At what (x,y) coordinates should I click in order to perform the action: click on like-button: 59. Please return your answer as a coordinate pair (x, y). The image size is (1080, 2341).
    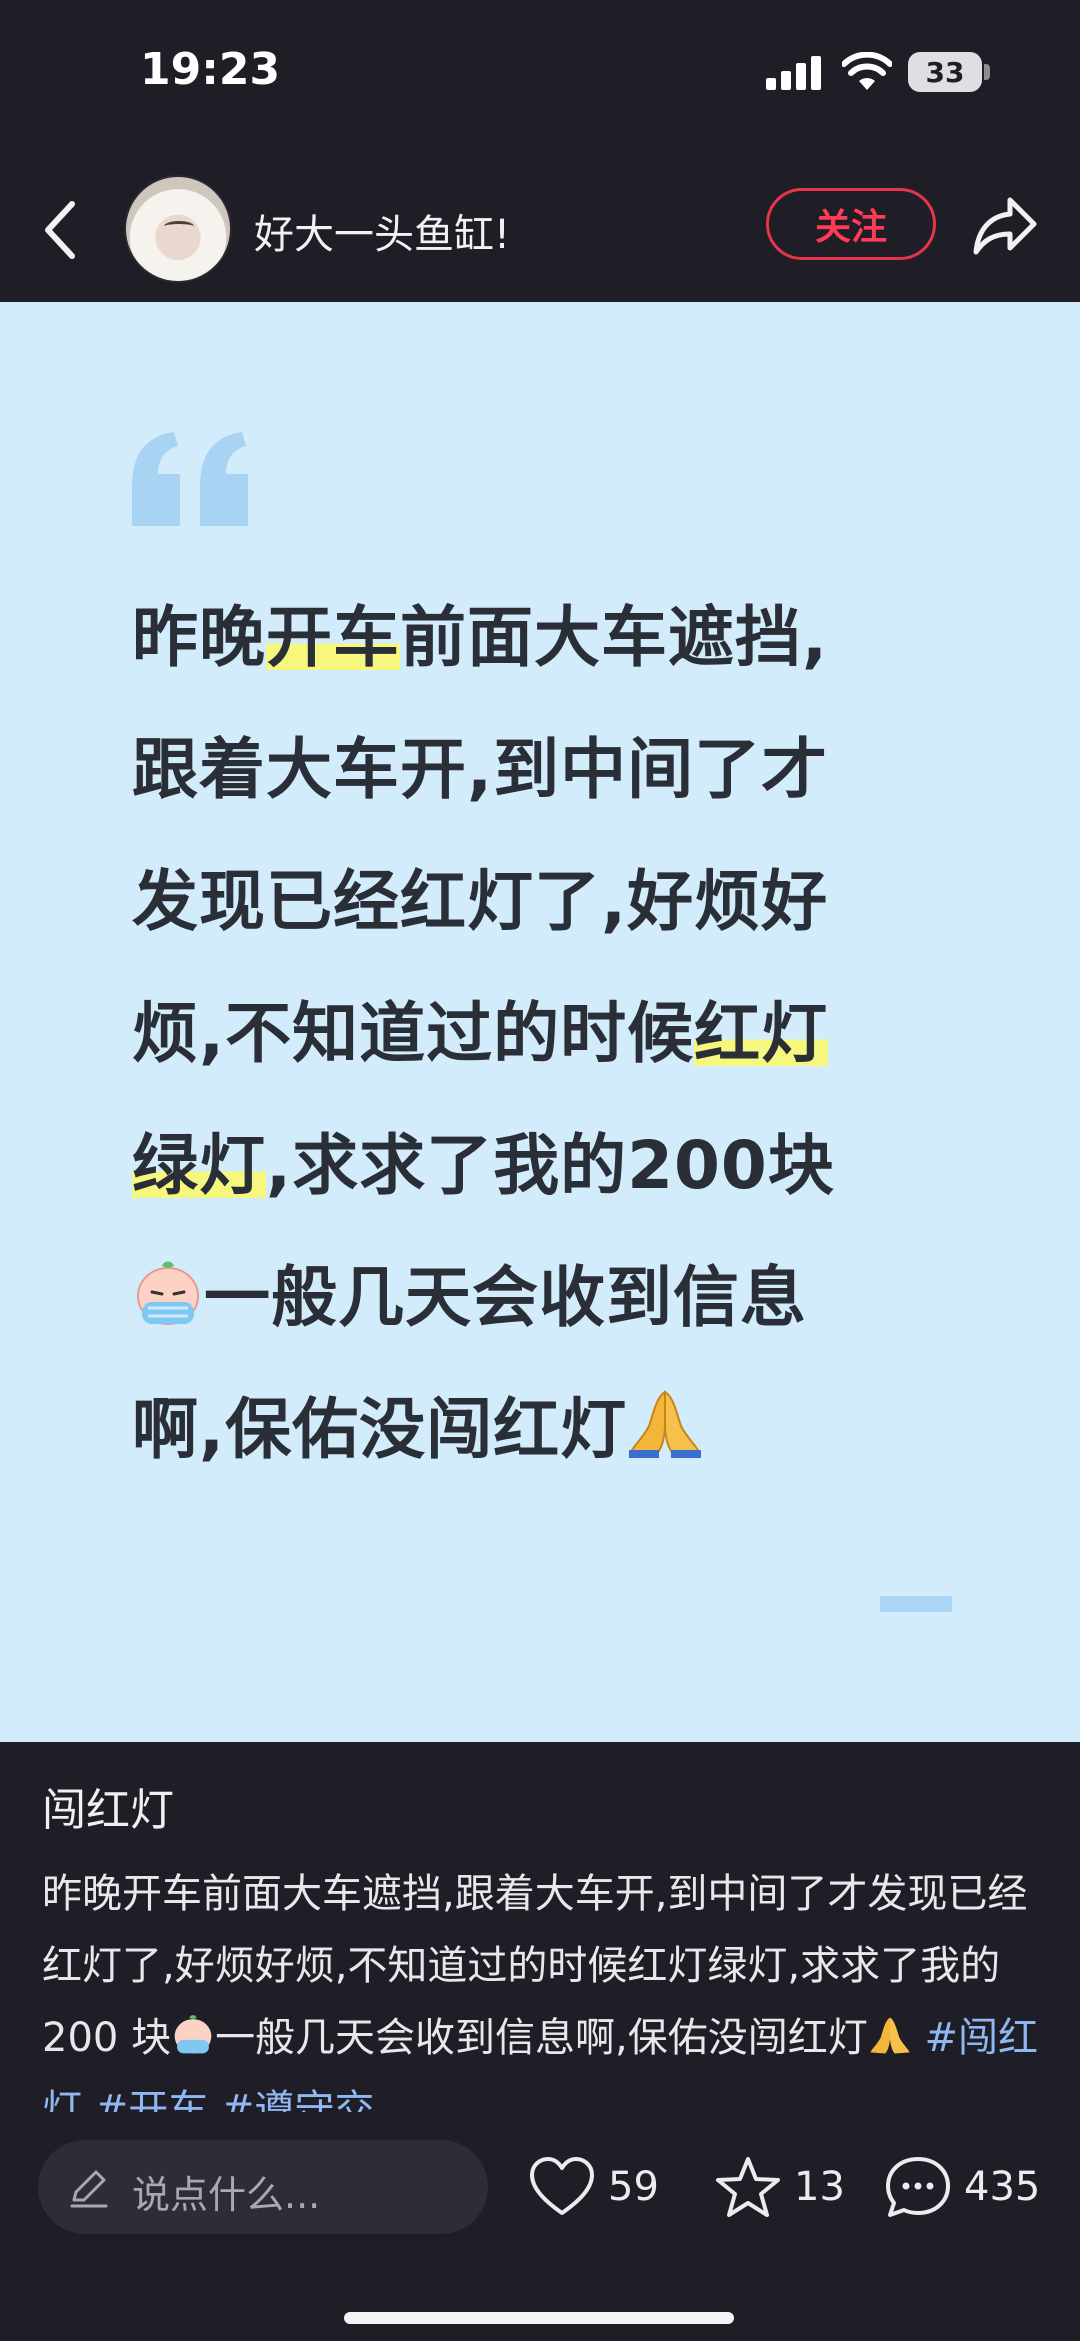
    Looking at the image, I should click on (593, 2187).